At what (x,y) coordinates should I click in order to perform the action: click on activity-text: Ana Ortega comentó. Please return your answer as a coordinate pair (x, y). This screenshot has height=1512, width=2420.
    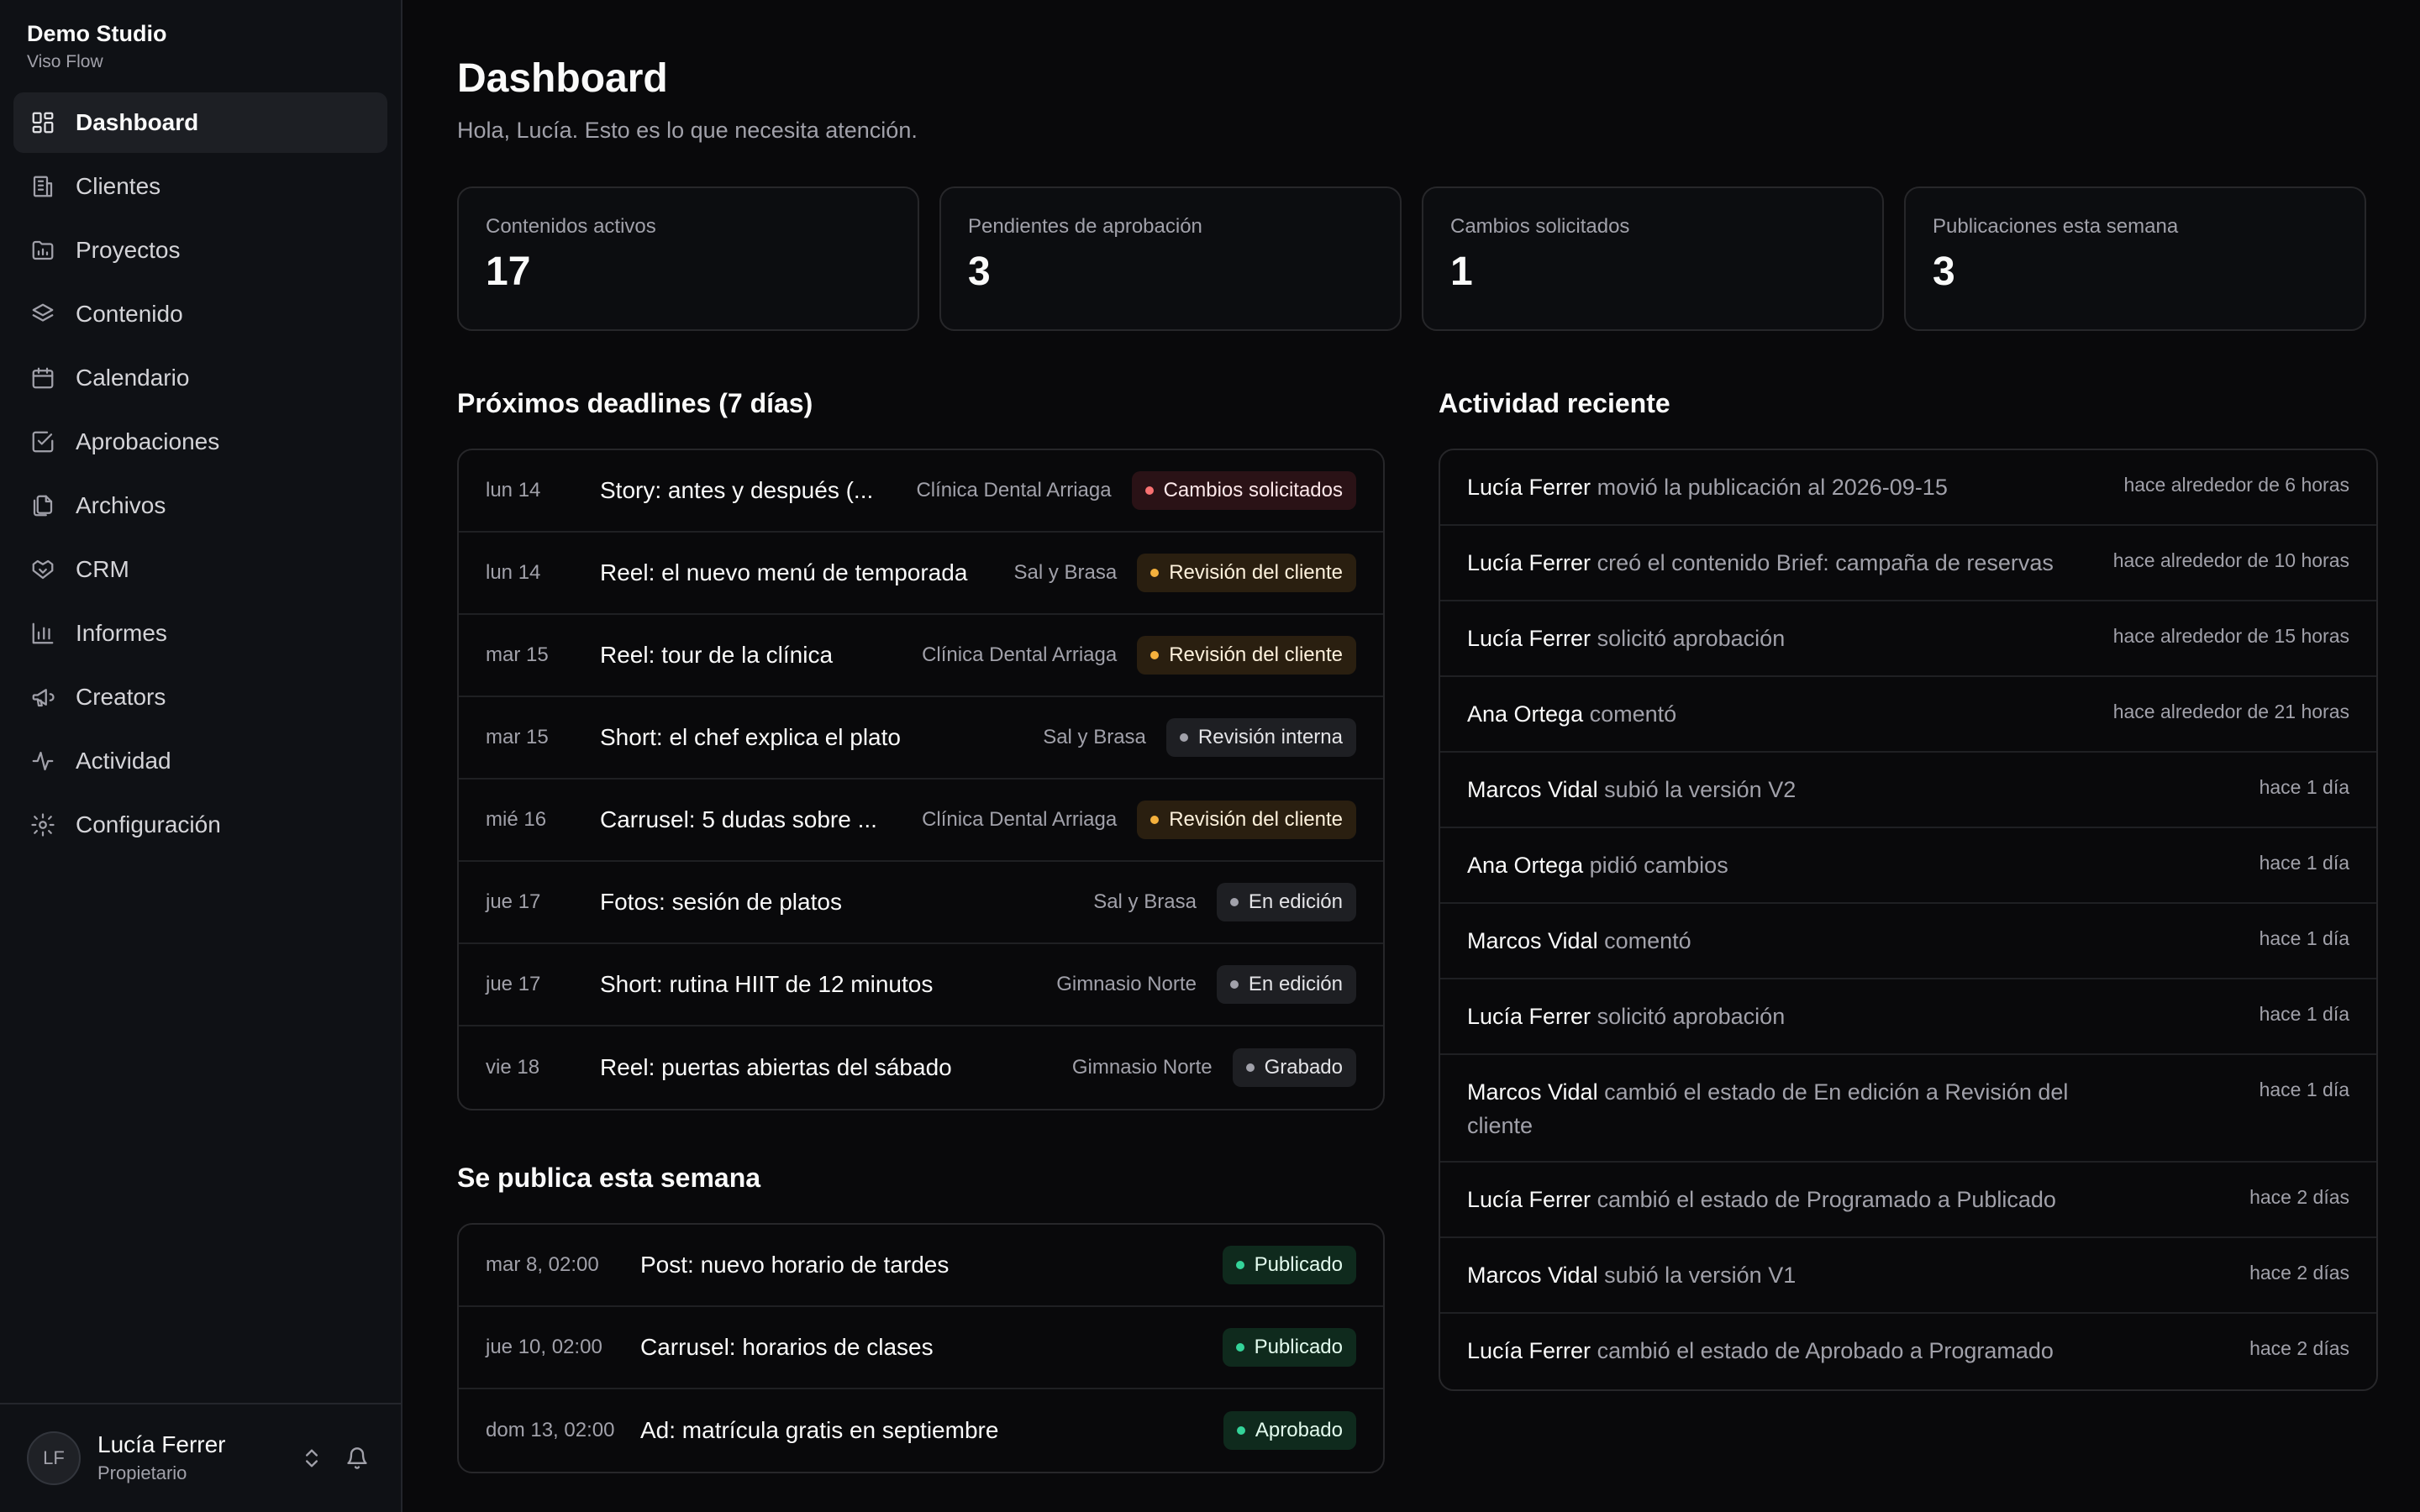
    Looking at the image, I should click on (1571, 714).